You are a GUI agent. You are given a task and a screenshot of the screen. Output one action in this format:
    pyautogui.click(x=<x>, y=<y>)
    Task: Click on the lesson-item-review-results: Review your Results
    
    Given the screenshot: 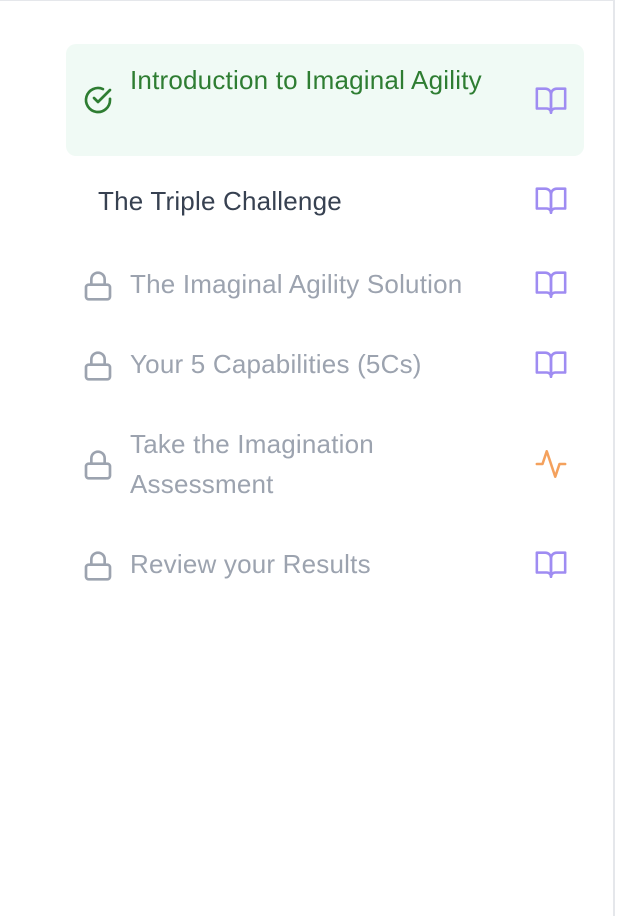 What is the action you would take?
    pyautogui.click(x=325, y=564)
    